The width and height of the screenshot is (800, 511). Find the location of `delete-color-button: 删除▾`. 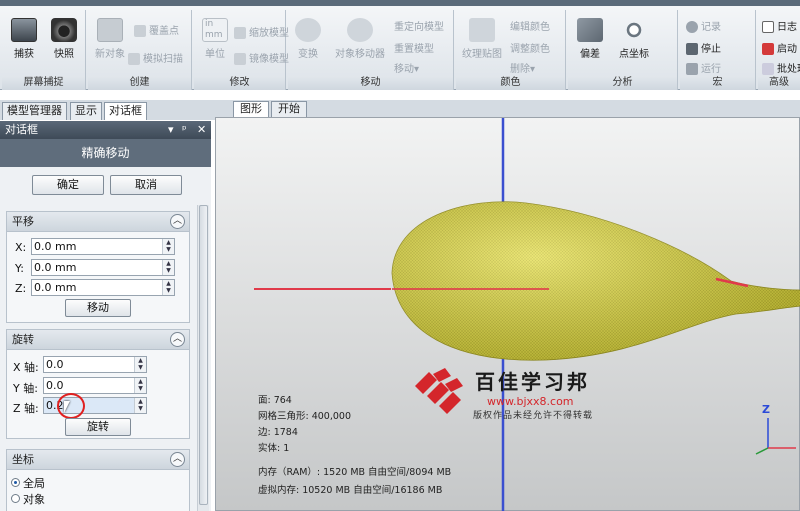

delete-color-button: 删除▾ is located at coordinates (522, 67).